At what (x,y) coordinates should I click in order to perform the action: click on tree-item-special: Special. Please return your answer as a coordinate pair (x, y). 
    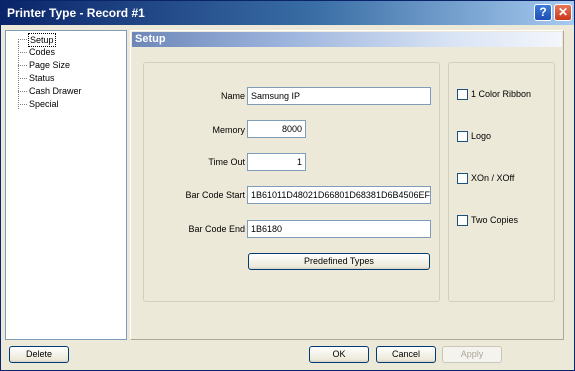
    Looking at the image, I should click on (44, 104).